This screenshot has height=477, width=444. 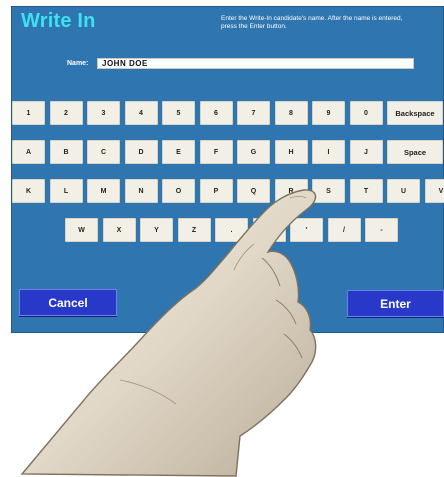 I want to click on key-R: R, so click(x=291, y=191).